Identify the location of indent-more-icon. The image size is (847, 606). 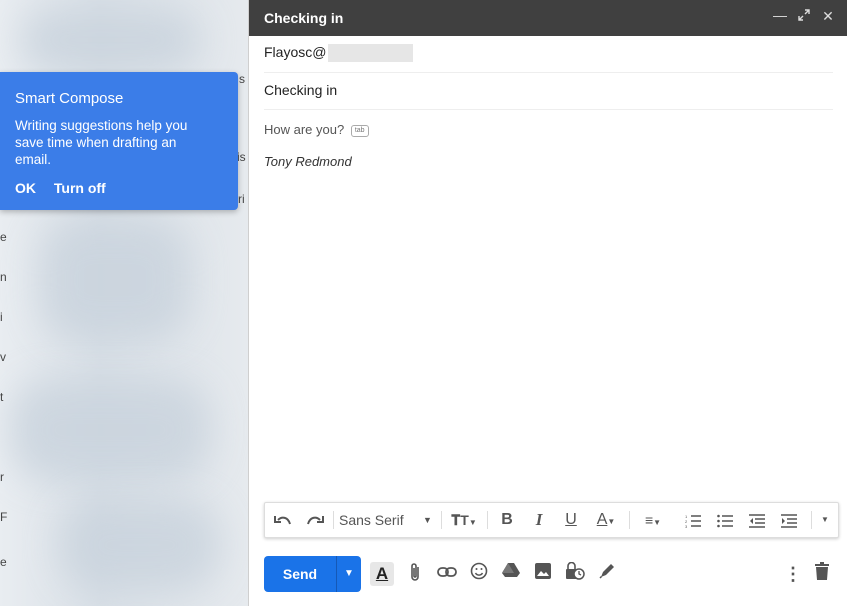
(789, 520).